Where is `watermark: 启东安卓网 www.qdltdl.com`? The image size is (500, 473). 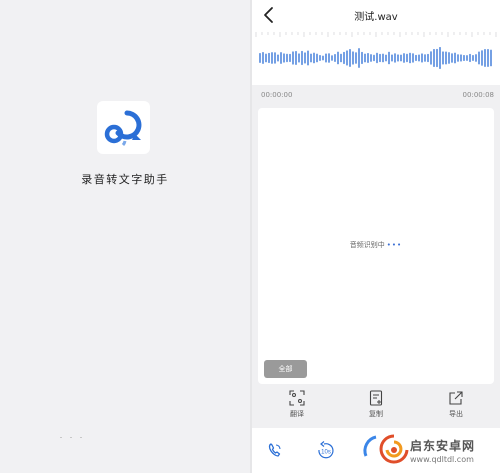 watermark: 启东安卓网 www.qdltdl.com is located at coordinates (438, 450).